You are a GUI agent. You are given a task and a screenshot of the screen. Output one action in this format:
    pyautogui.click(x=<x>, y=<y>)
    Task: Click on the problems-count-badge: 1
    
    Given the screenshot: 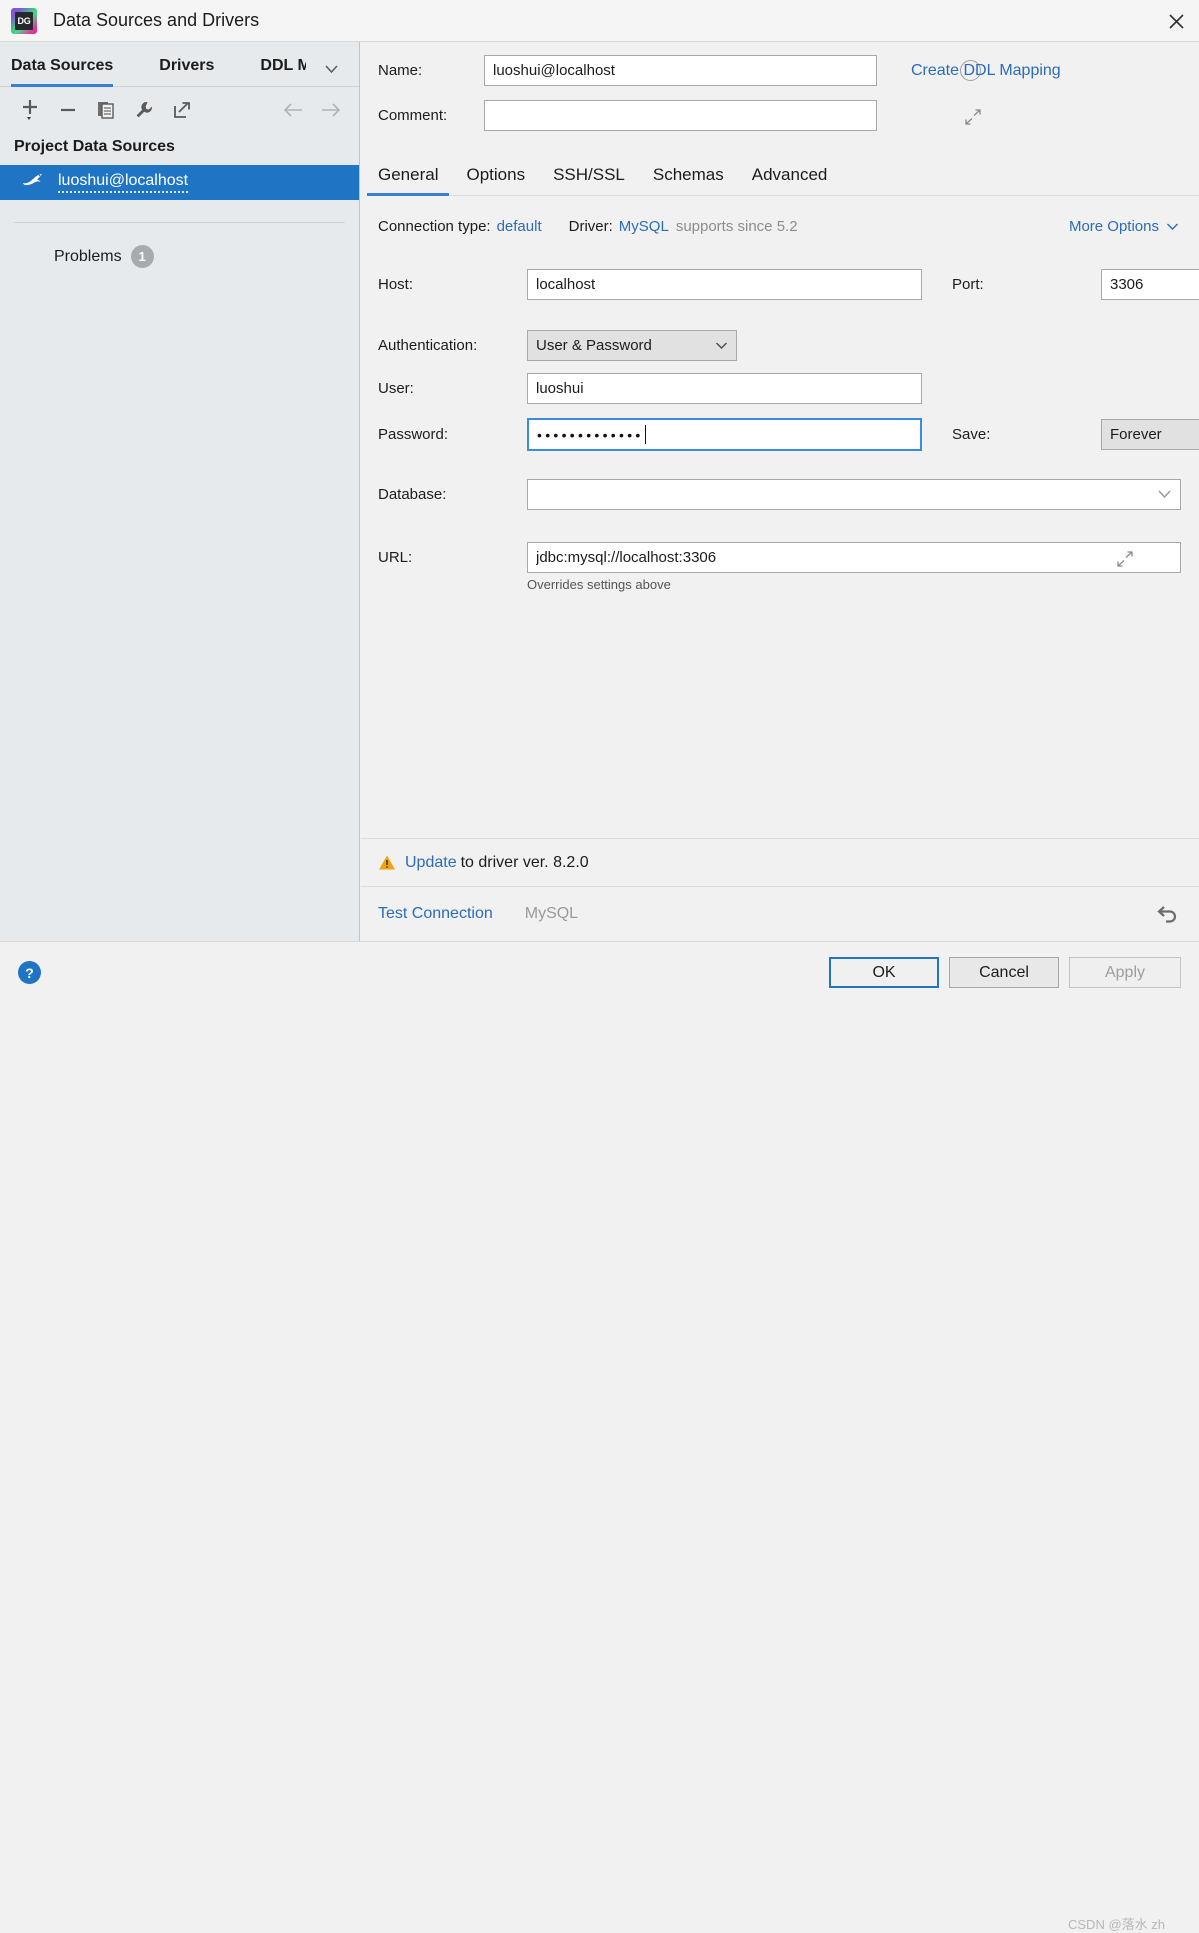 What is the action you would take?
    pyautogui.click(x=142, y=256)
    